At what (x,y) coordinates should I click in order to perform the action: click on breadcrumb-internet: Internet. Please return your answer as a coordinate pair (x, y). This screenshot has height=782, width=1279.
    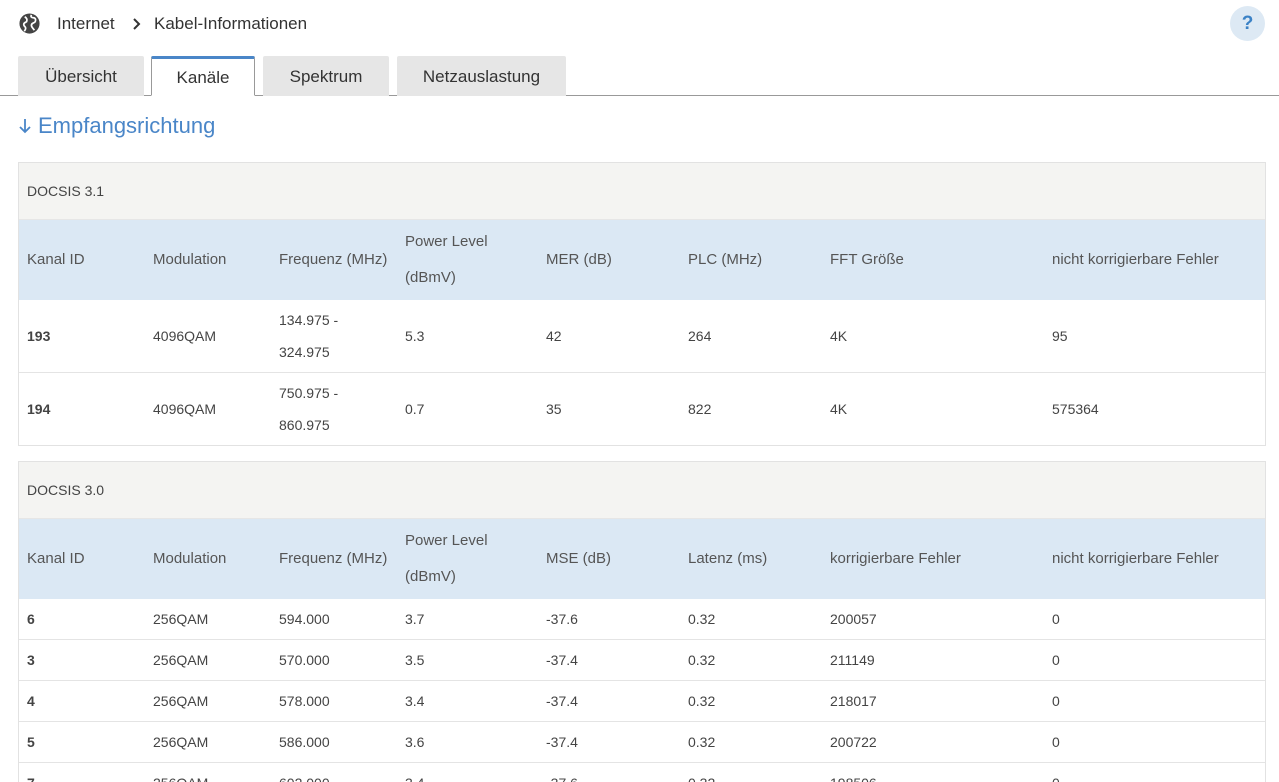
    Looking at the image, I should click on (86, 24).